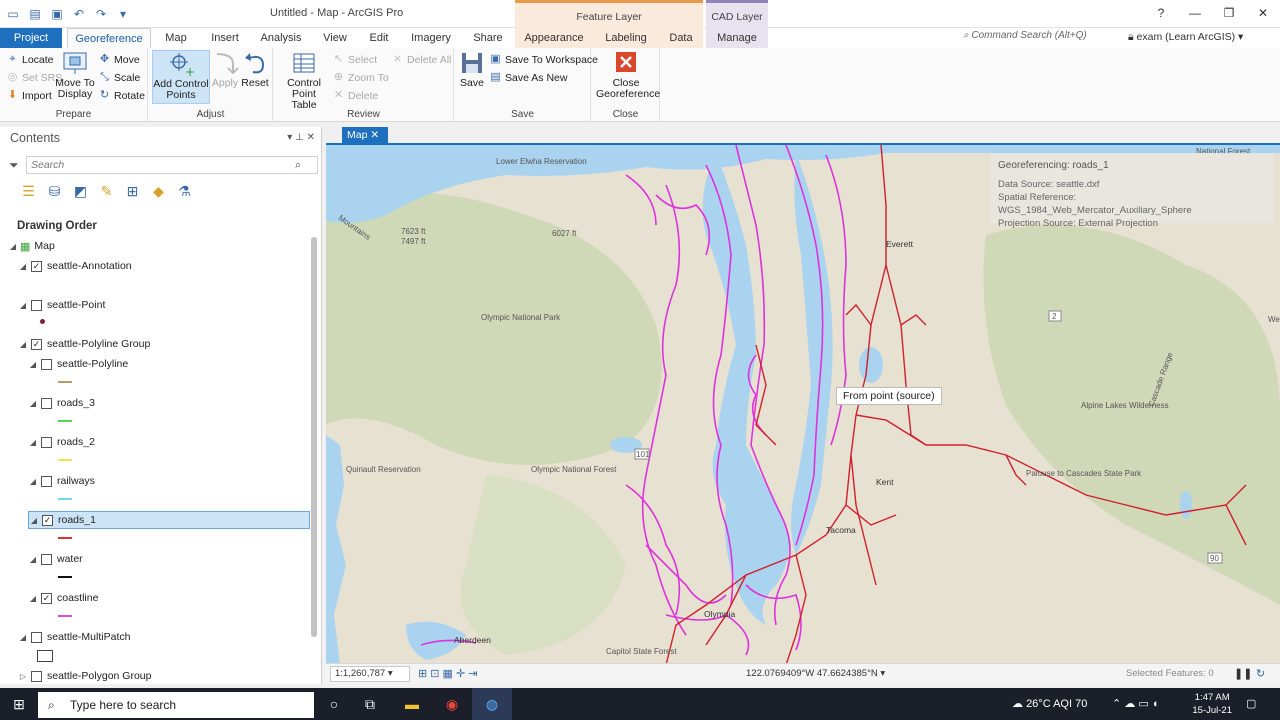 The width and height of the screenshot is (1280, 720). What do you see at coordinates (29, 95) in the screenshot?
I see `import-button: ⬇ Import` at bounding box center [29, 95].